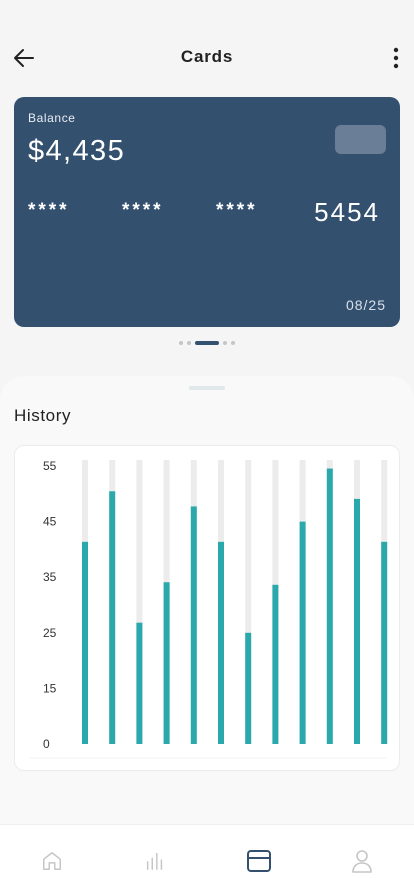 The image size is (414, 896). I want to click on y-tick-label: 55, so click(50, 466).